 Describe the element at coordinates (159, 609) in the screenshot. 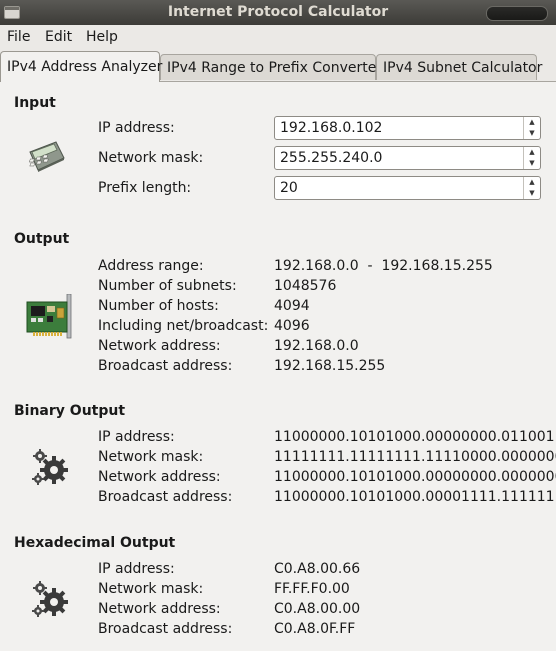

I see `hex-network-address-label: Network address:` at that location.